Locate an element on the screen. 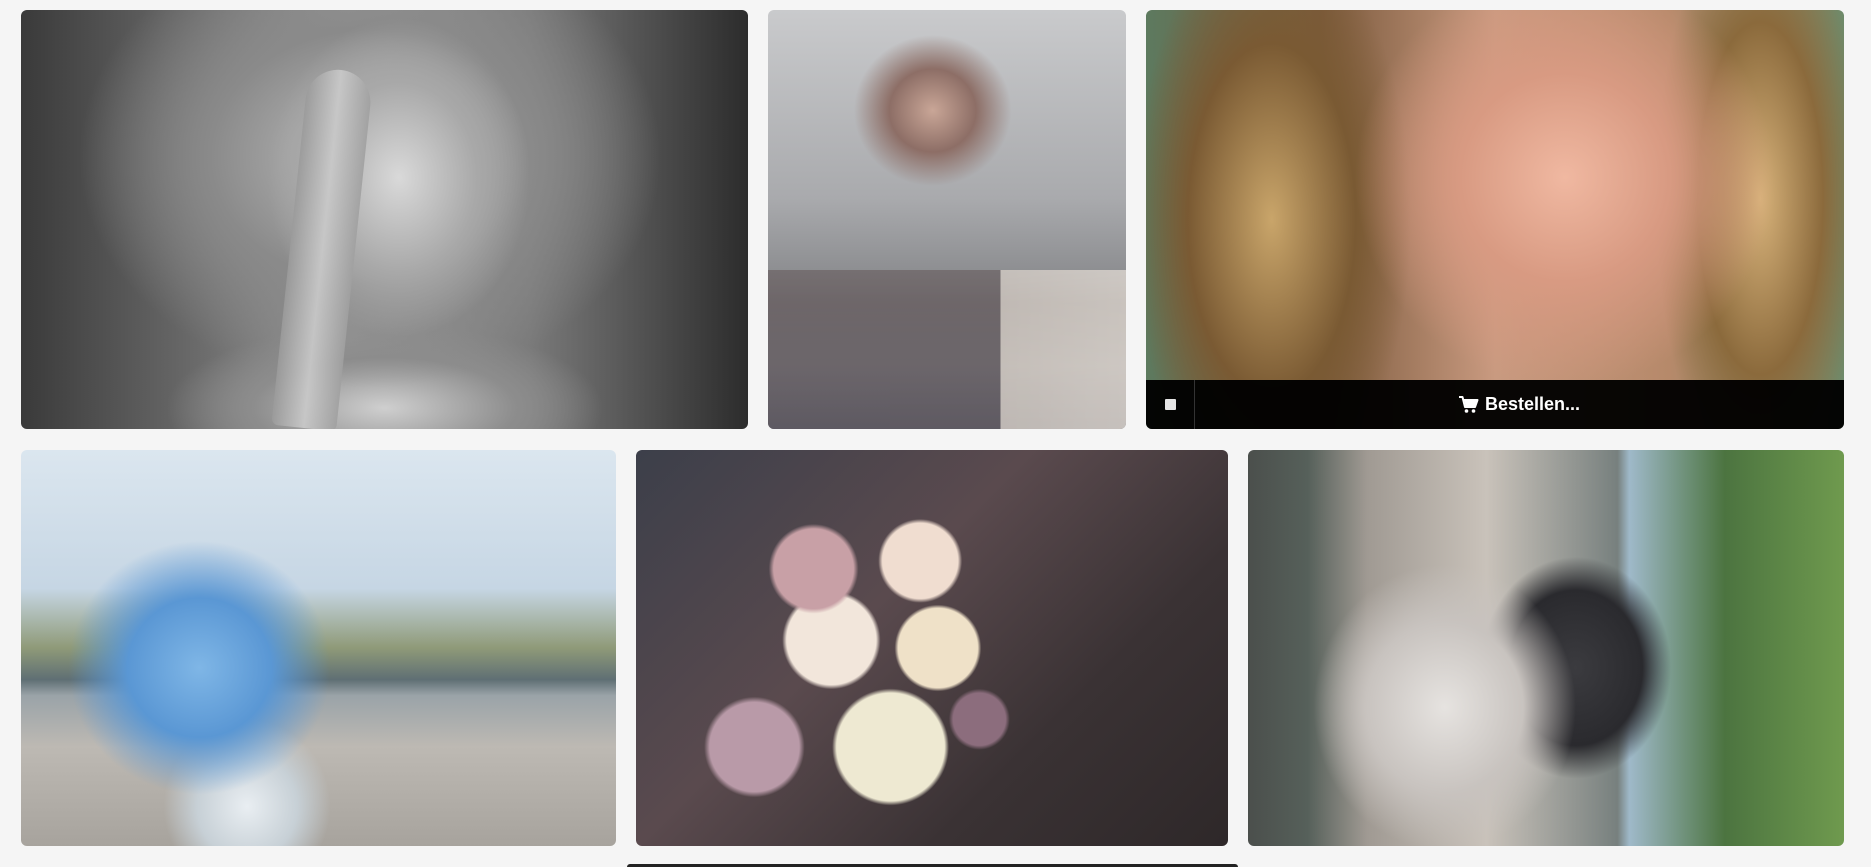 The height and width of the screenshot is (867, 1871). gallery-photo-flower-bouquet is located at coordinates (932, 648).